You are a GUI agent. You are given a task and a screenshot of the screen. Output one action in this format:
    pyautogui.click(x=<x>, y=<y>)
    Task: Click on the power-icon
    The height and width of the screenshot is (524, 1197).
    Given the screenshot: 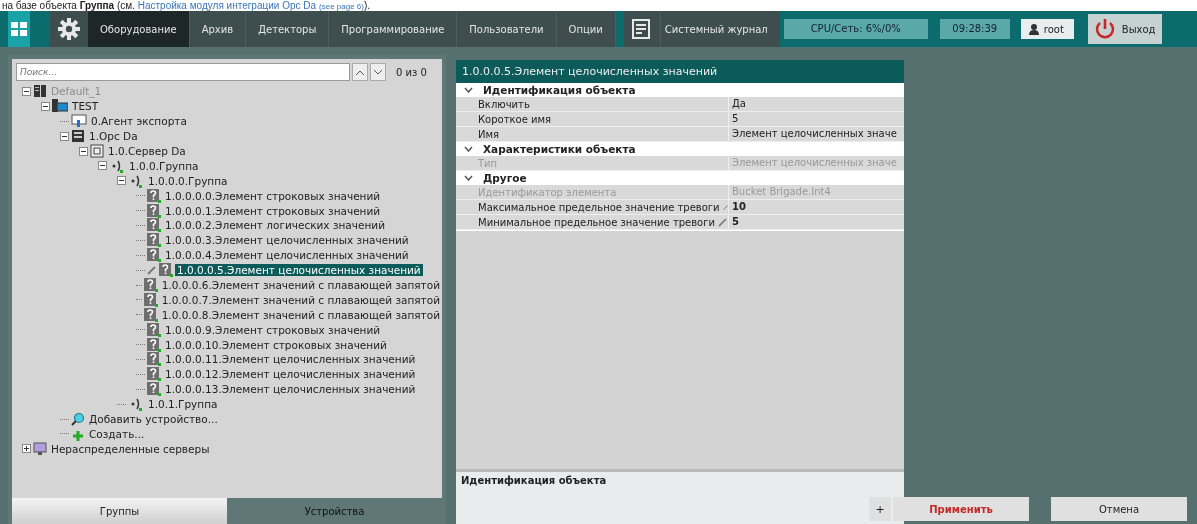 What is the action you would take?
    pyautogui.click(x=1104, y=29)
    